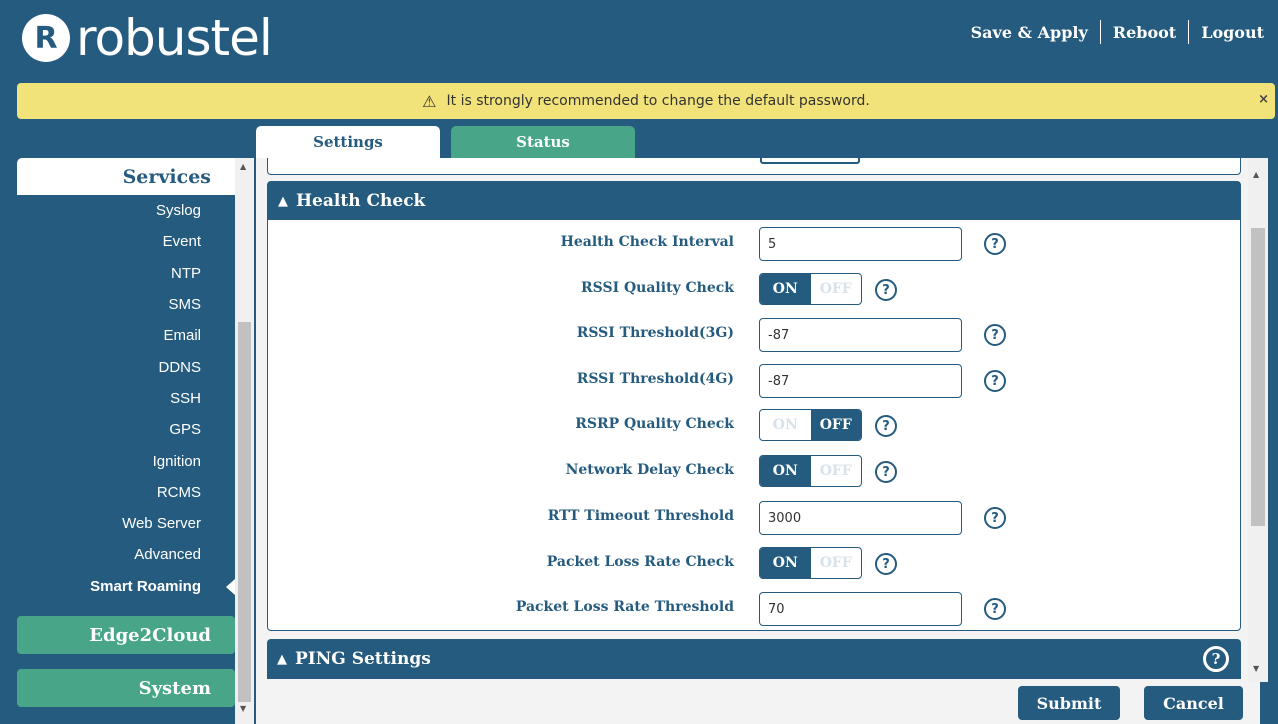 Image resolution: width=1278 pixels, height=724 pixels. I want to click on sidebar-item-gps: GPS, so click(126, 429).